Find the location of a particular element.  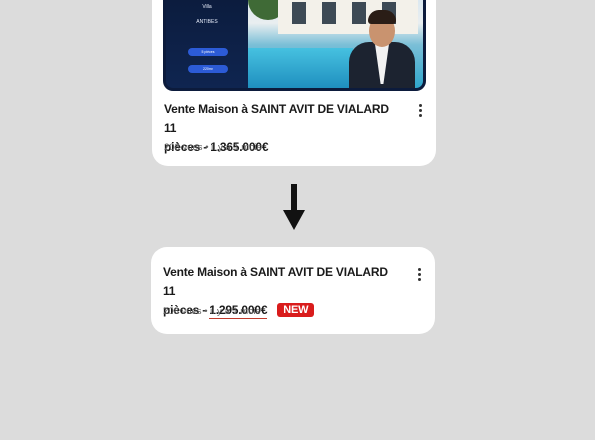

arrow-down-icon is located at coordinates (294, 207).